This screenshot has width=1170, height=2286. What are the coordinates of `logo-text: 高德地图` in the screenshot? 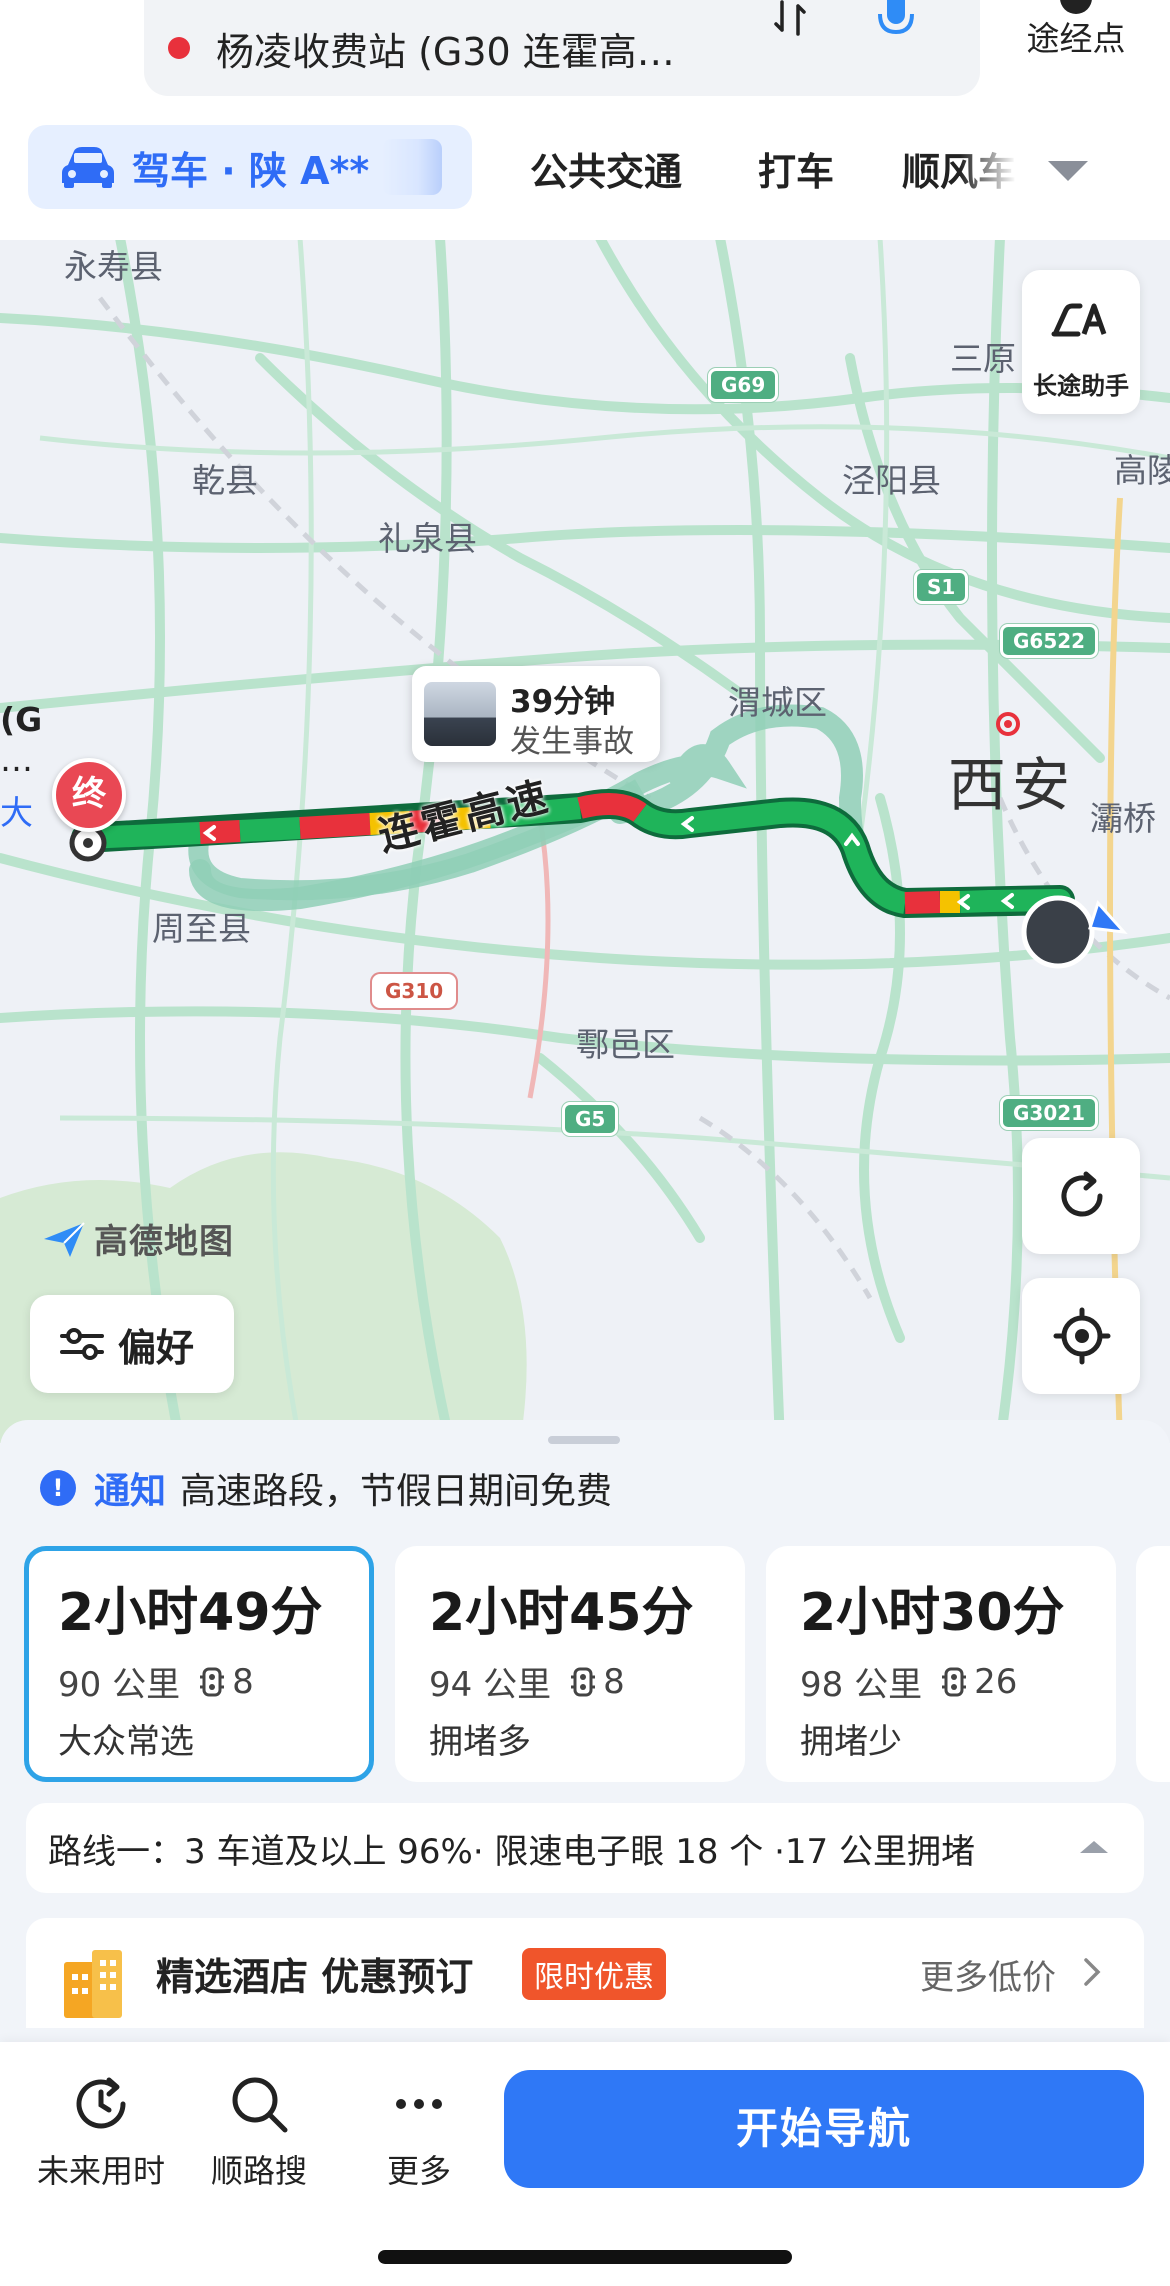 It's located at (164, 1242).